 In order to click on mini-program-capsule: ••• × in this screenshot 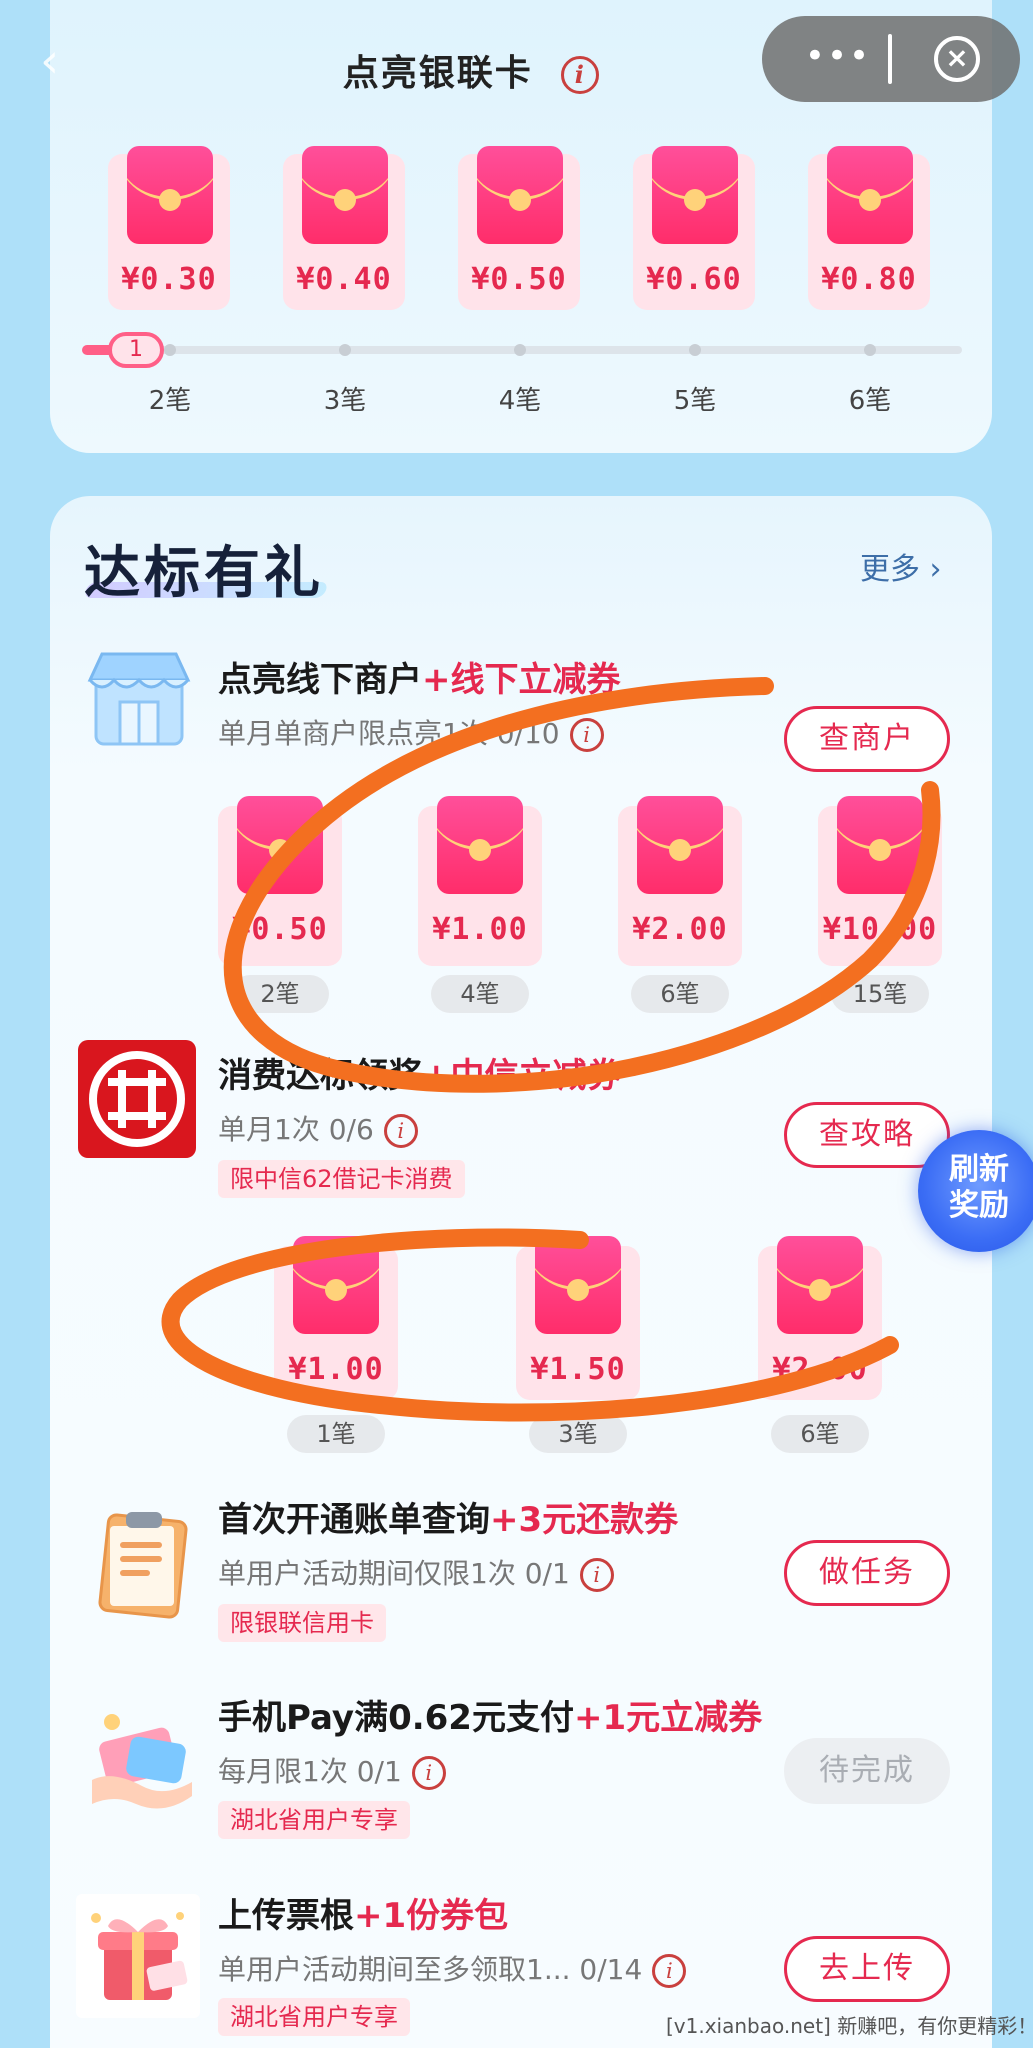, I will do `click(891, 59)`.